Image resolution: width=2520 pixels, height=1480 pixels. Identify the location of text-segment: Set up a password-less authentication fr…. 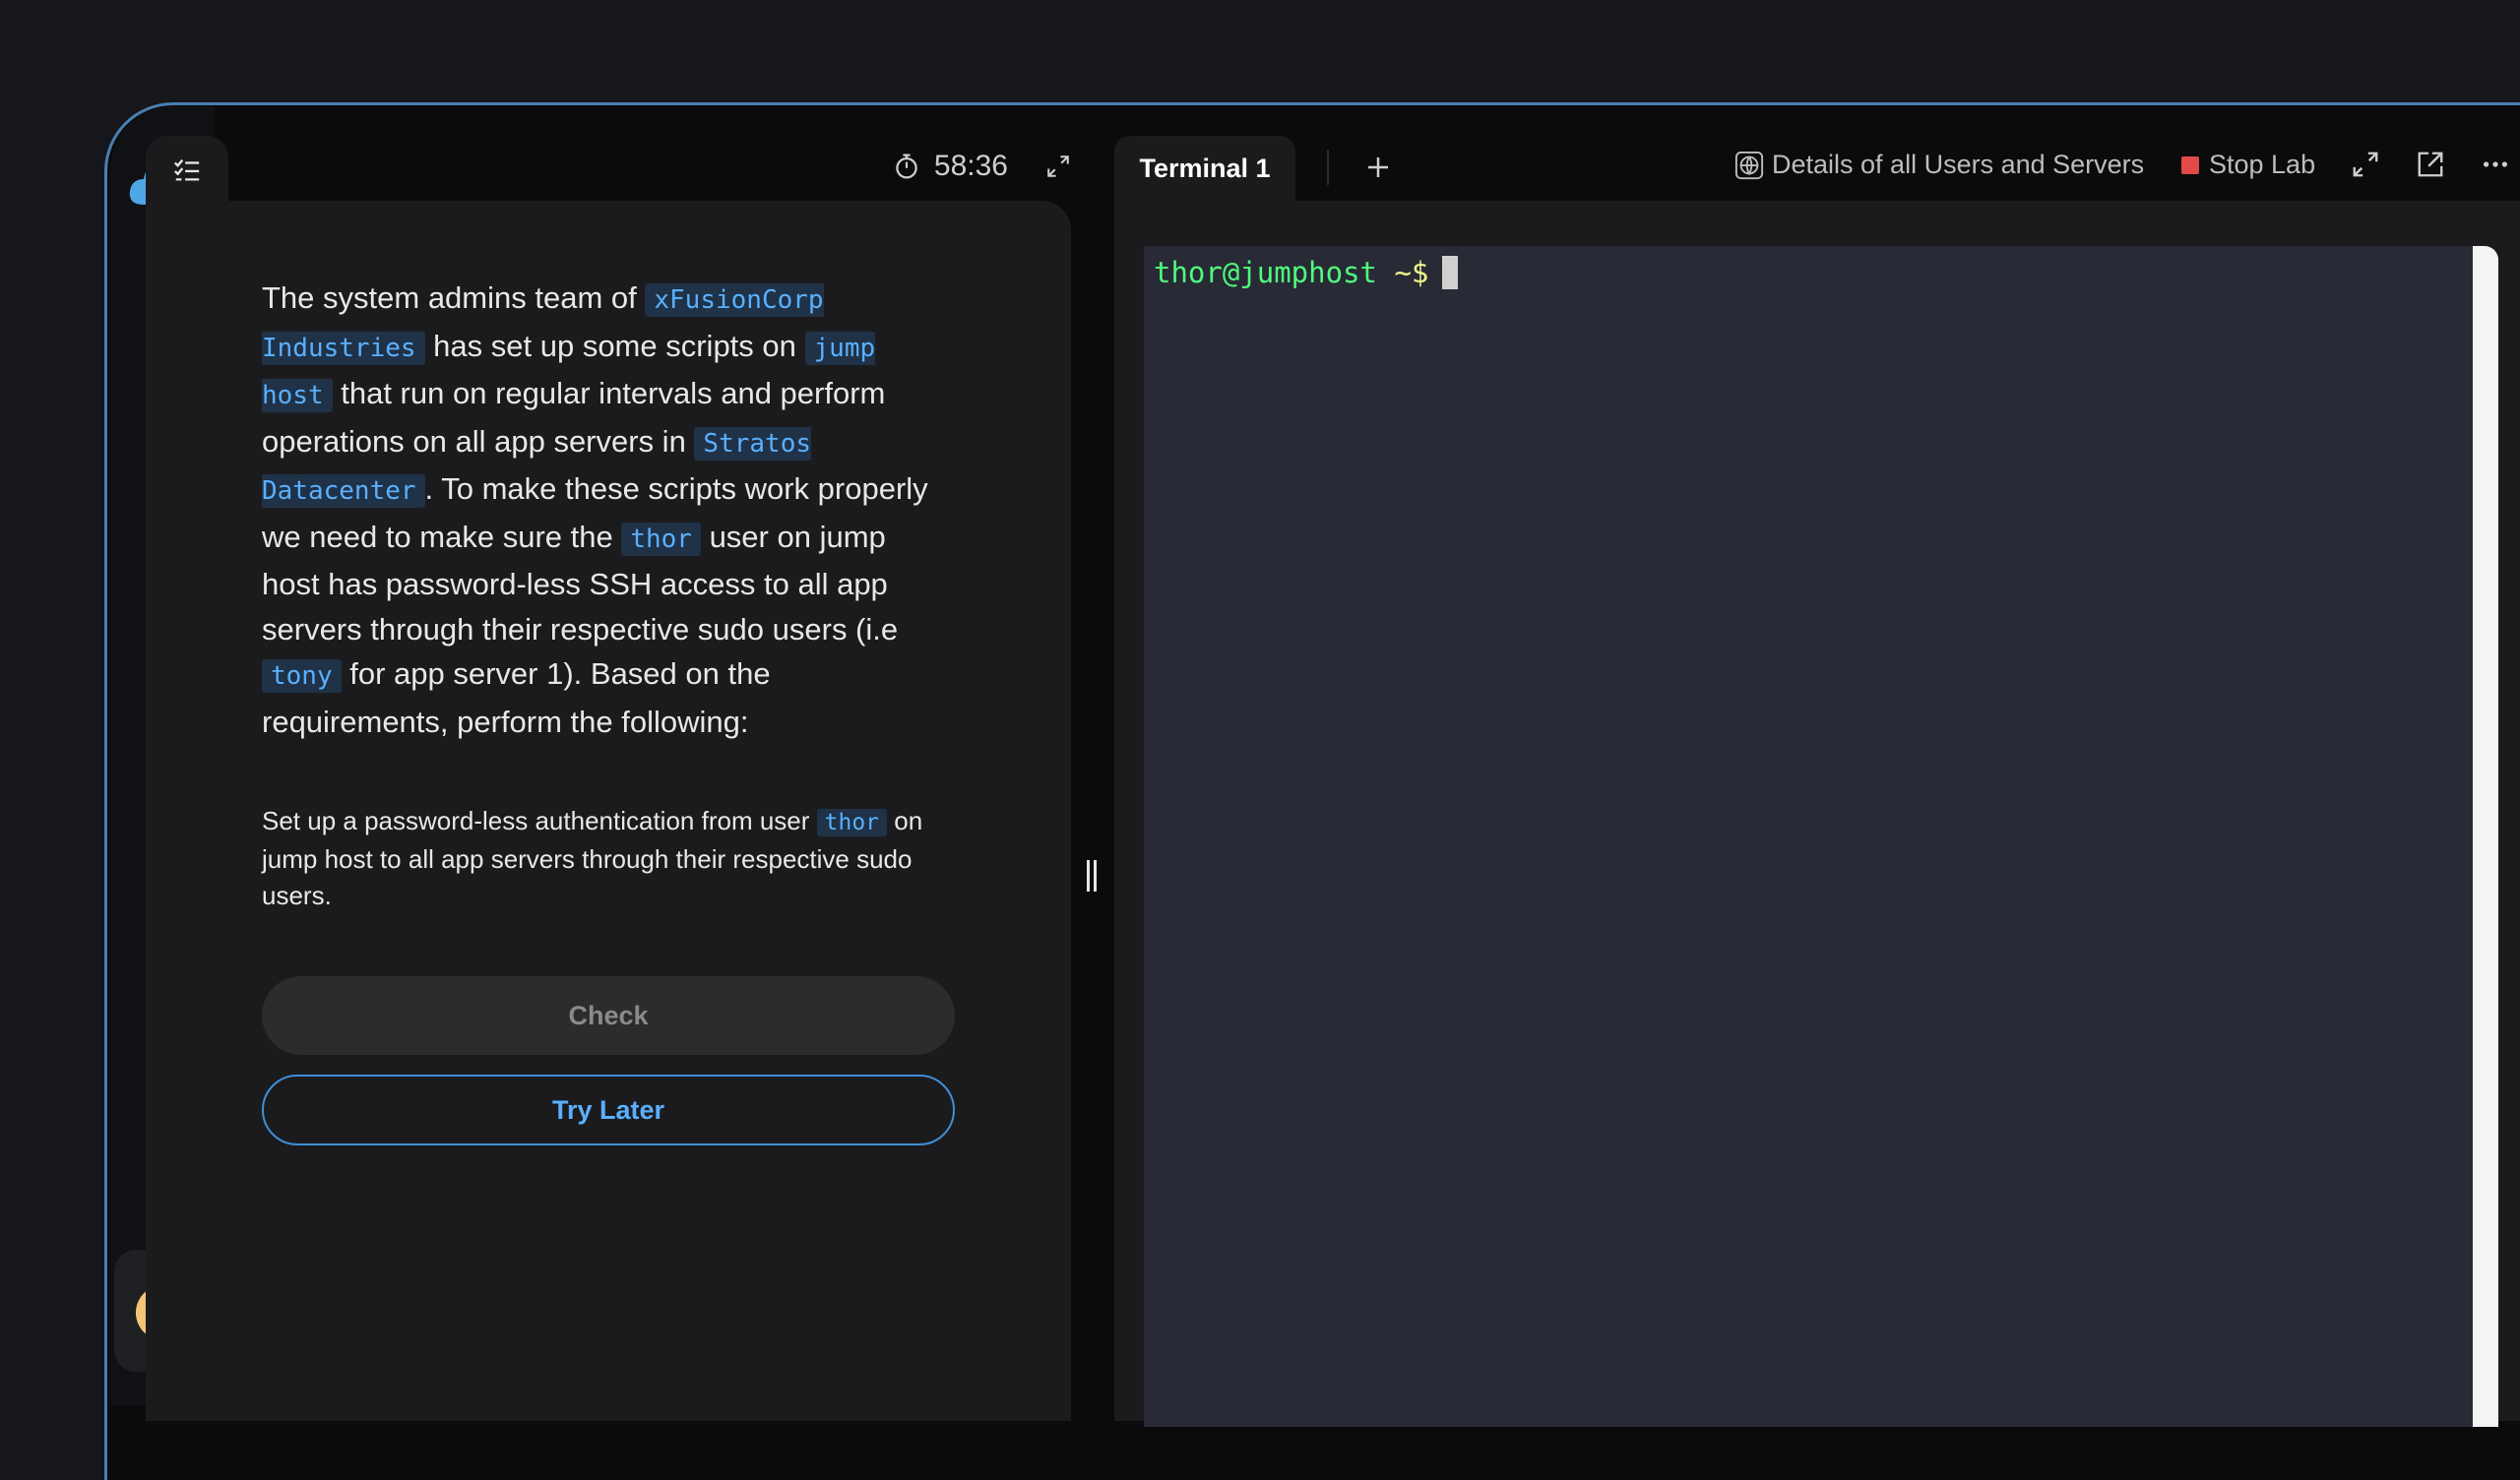
(539, 820).